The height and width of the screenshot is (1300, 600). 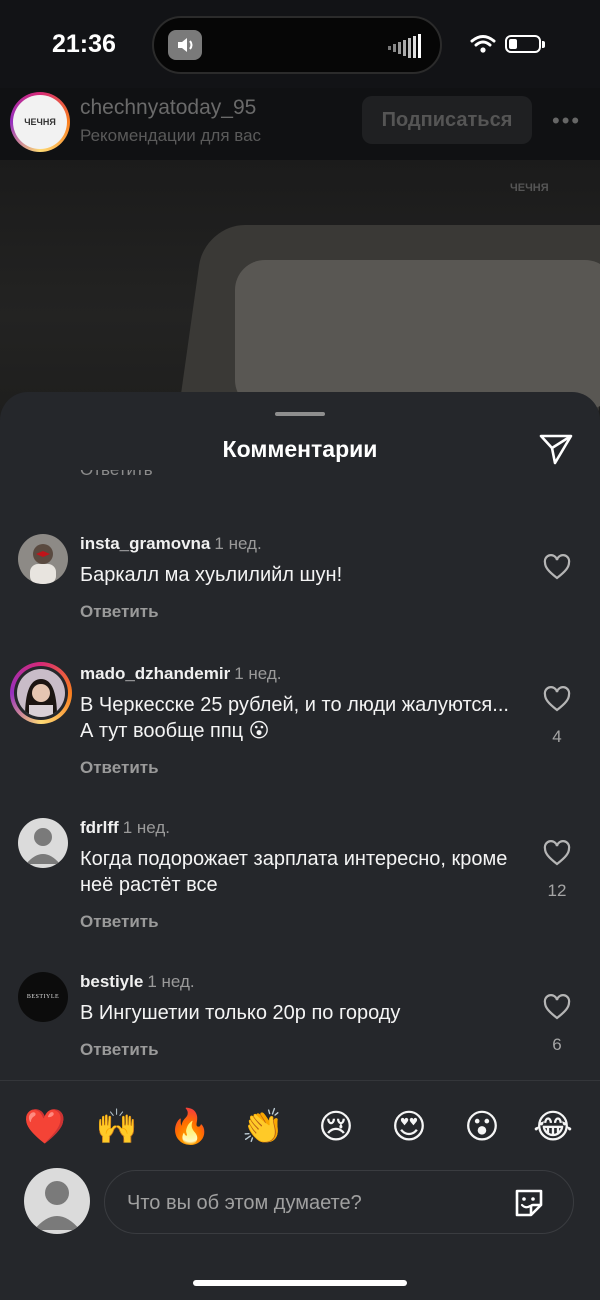 I want to click on like-count: 12, so click(x=557, y=890).